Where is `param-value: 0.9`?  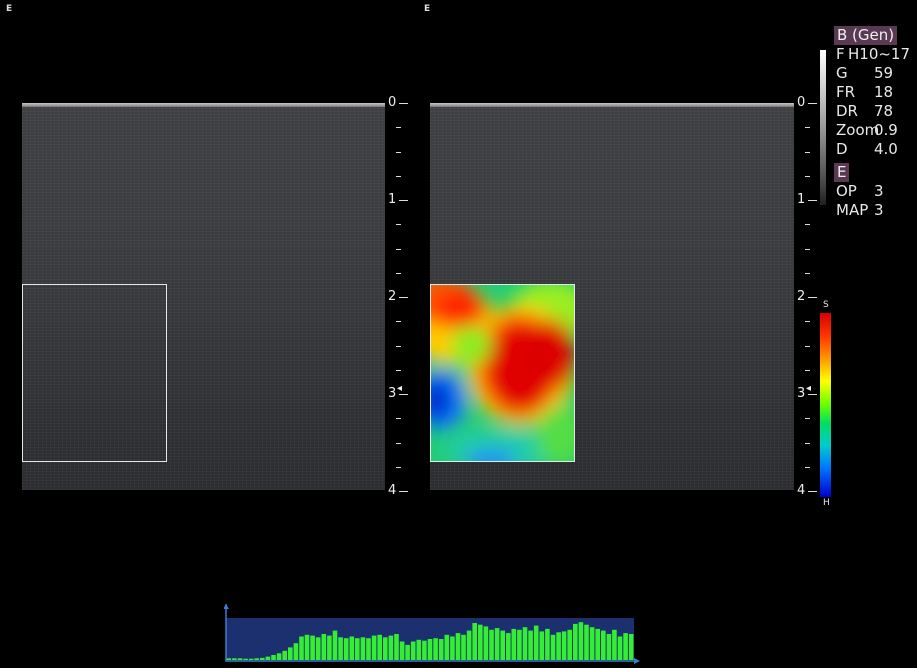 param-value: 0.9 is located at coordinates (886, 130).